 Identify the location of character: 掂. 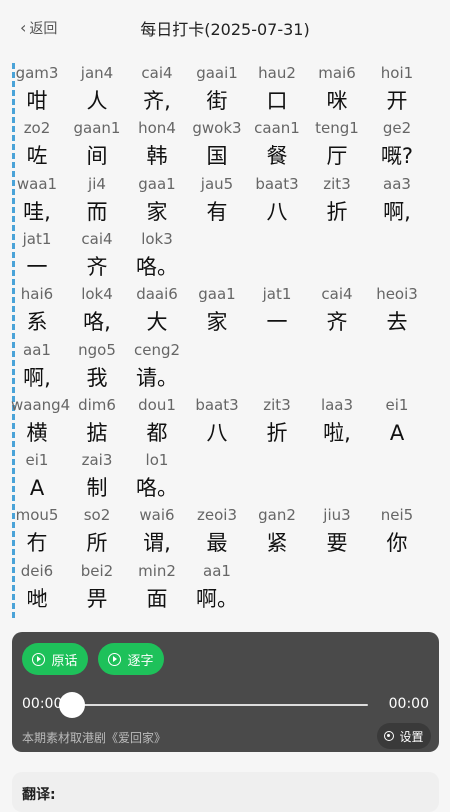
(97, 432).